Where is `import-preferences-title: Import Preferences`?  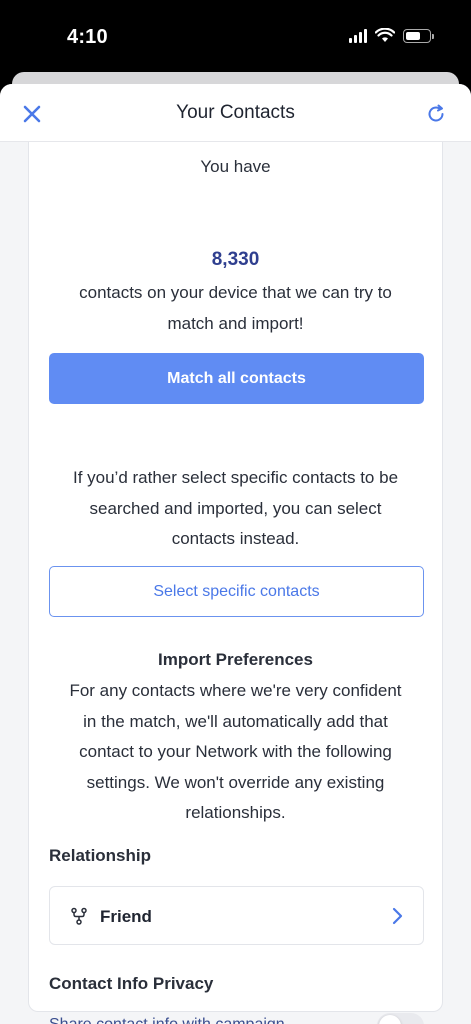
import-preferences-title: Import Preferences is located at coordinates (235, 659).